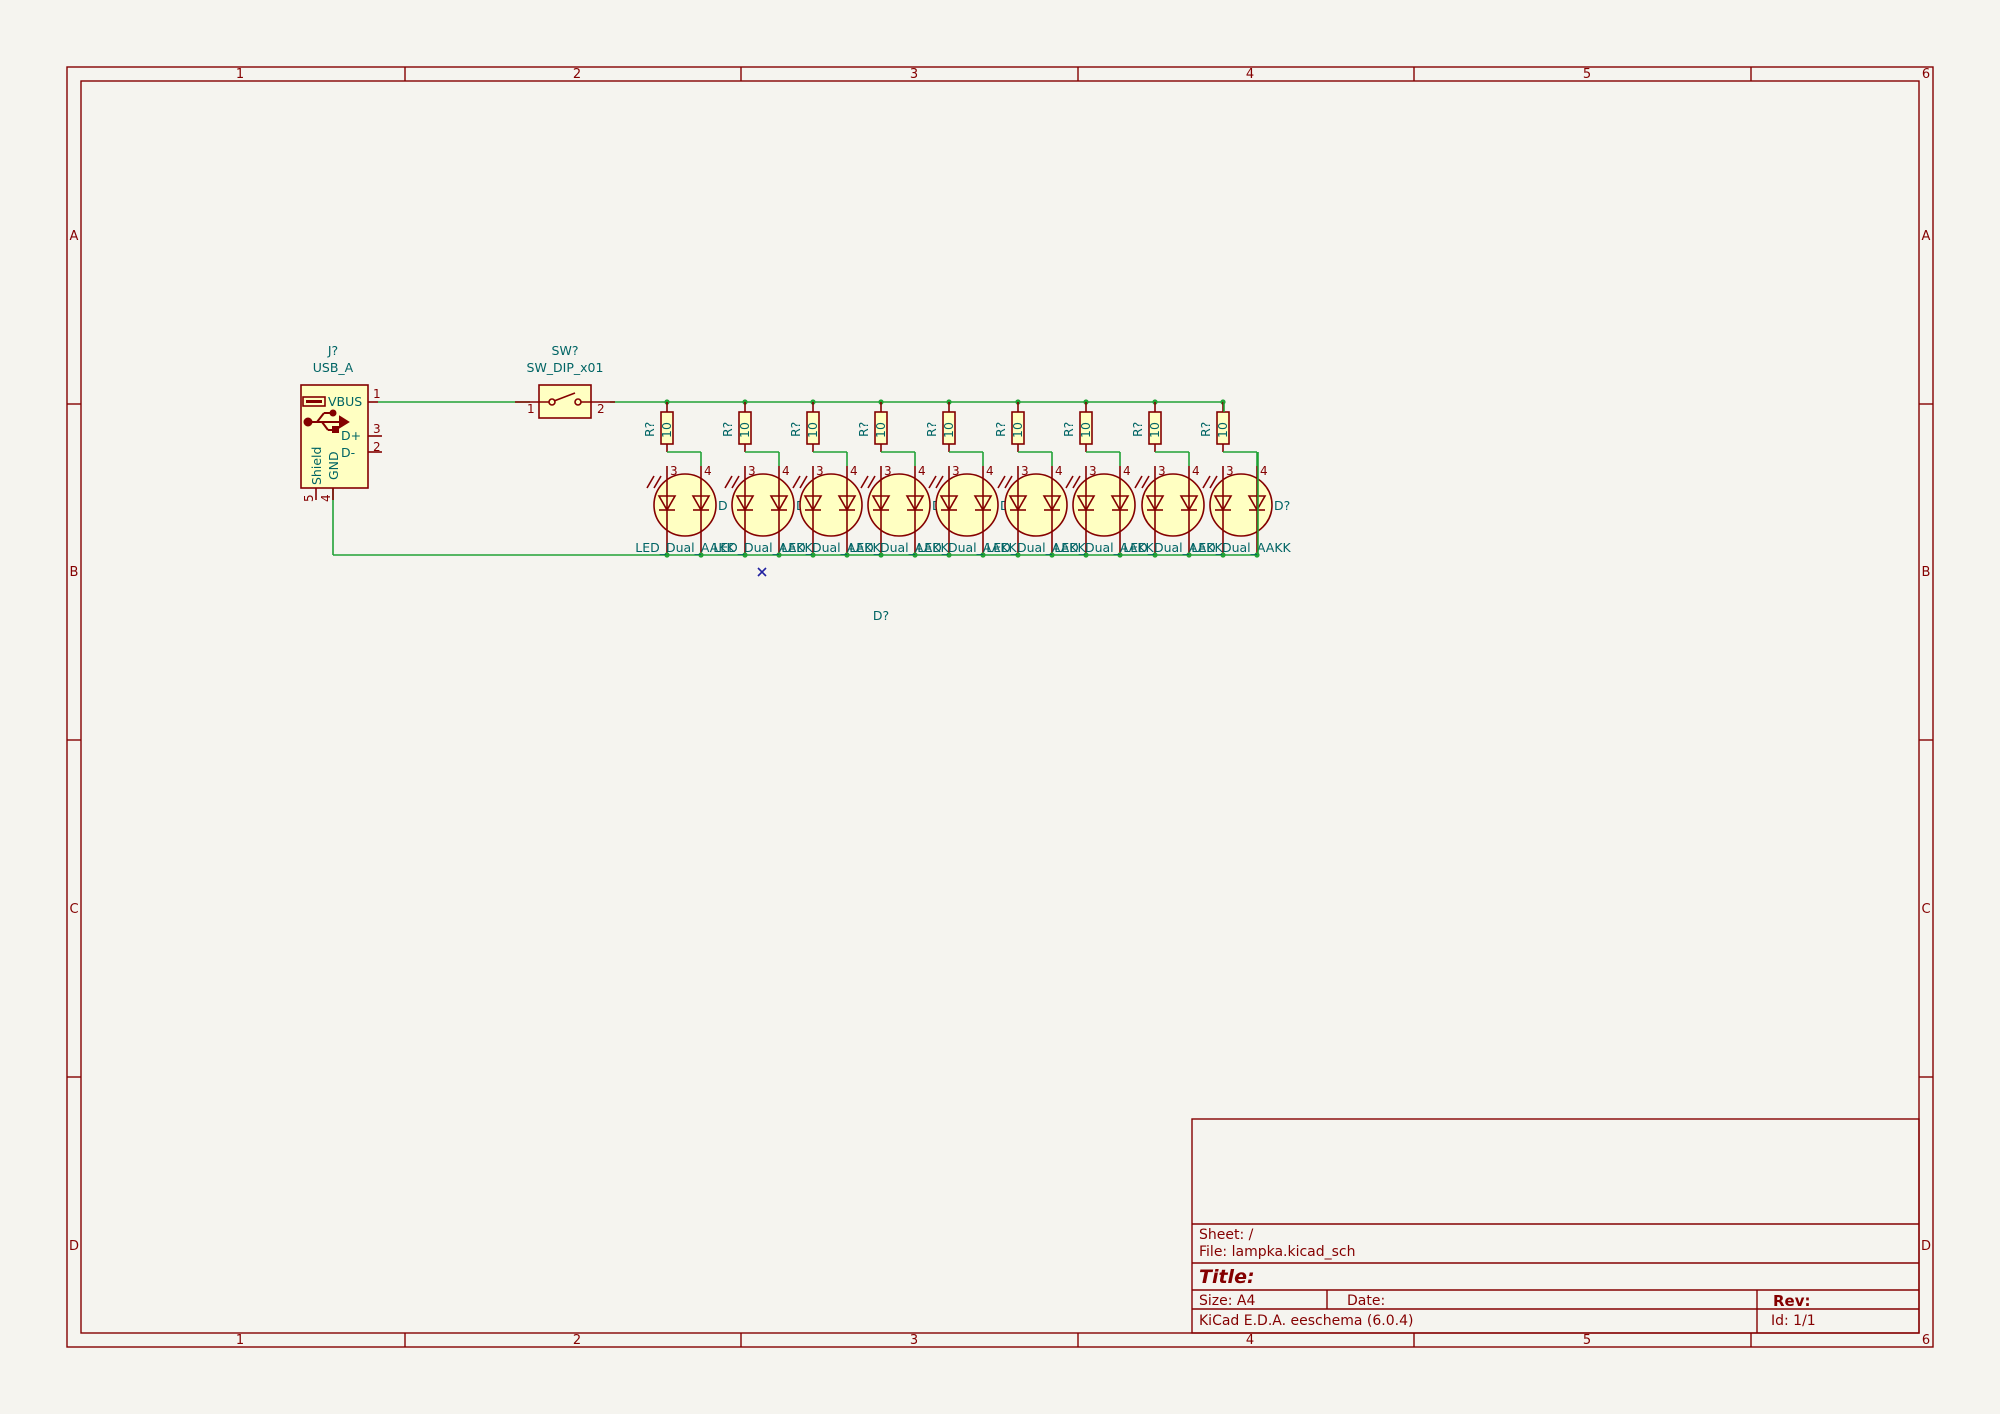 The height and width of the screenshot is (1414, 2000). I want to click on usb-pin3-num: 3, so click(377, 429).